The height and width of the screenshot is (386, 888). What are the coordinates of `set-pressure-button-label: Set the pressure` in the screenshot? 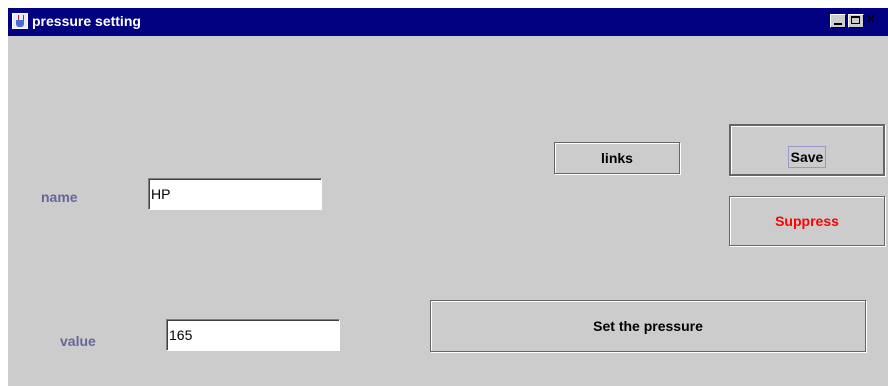 It's located at (648, 326).